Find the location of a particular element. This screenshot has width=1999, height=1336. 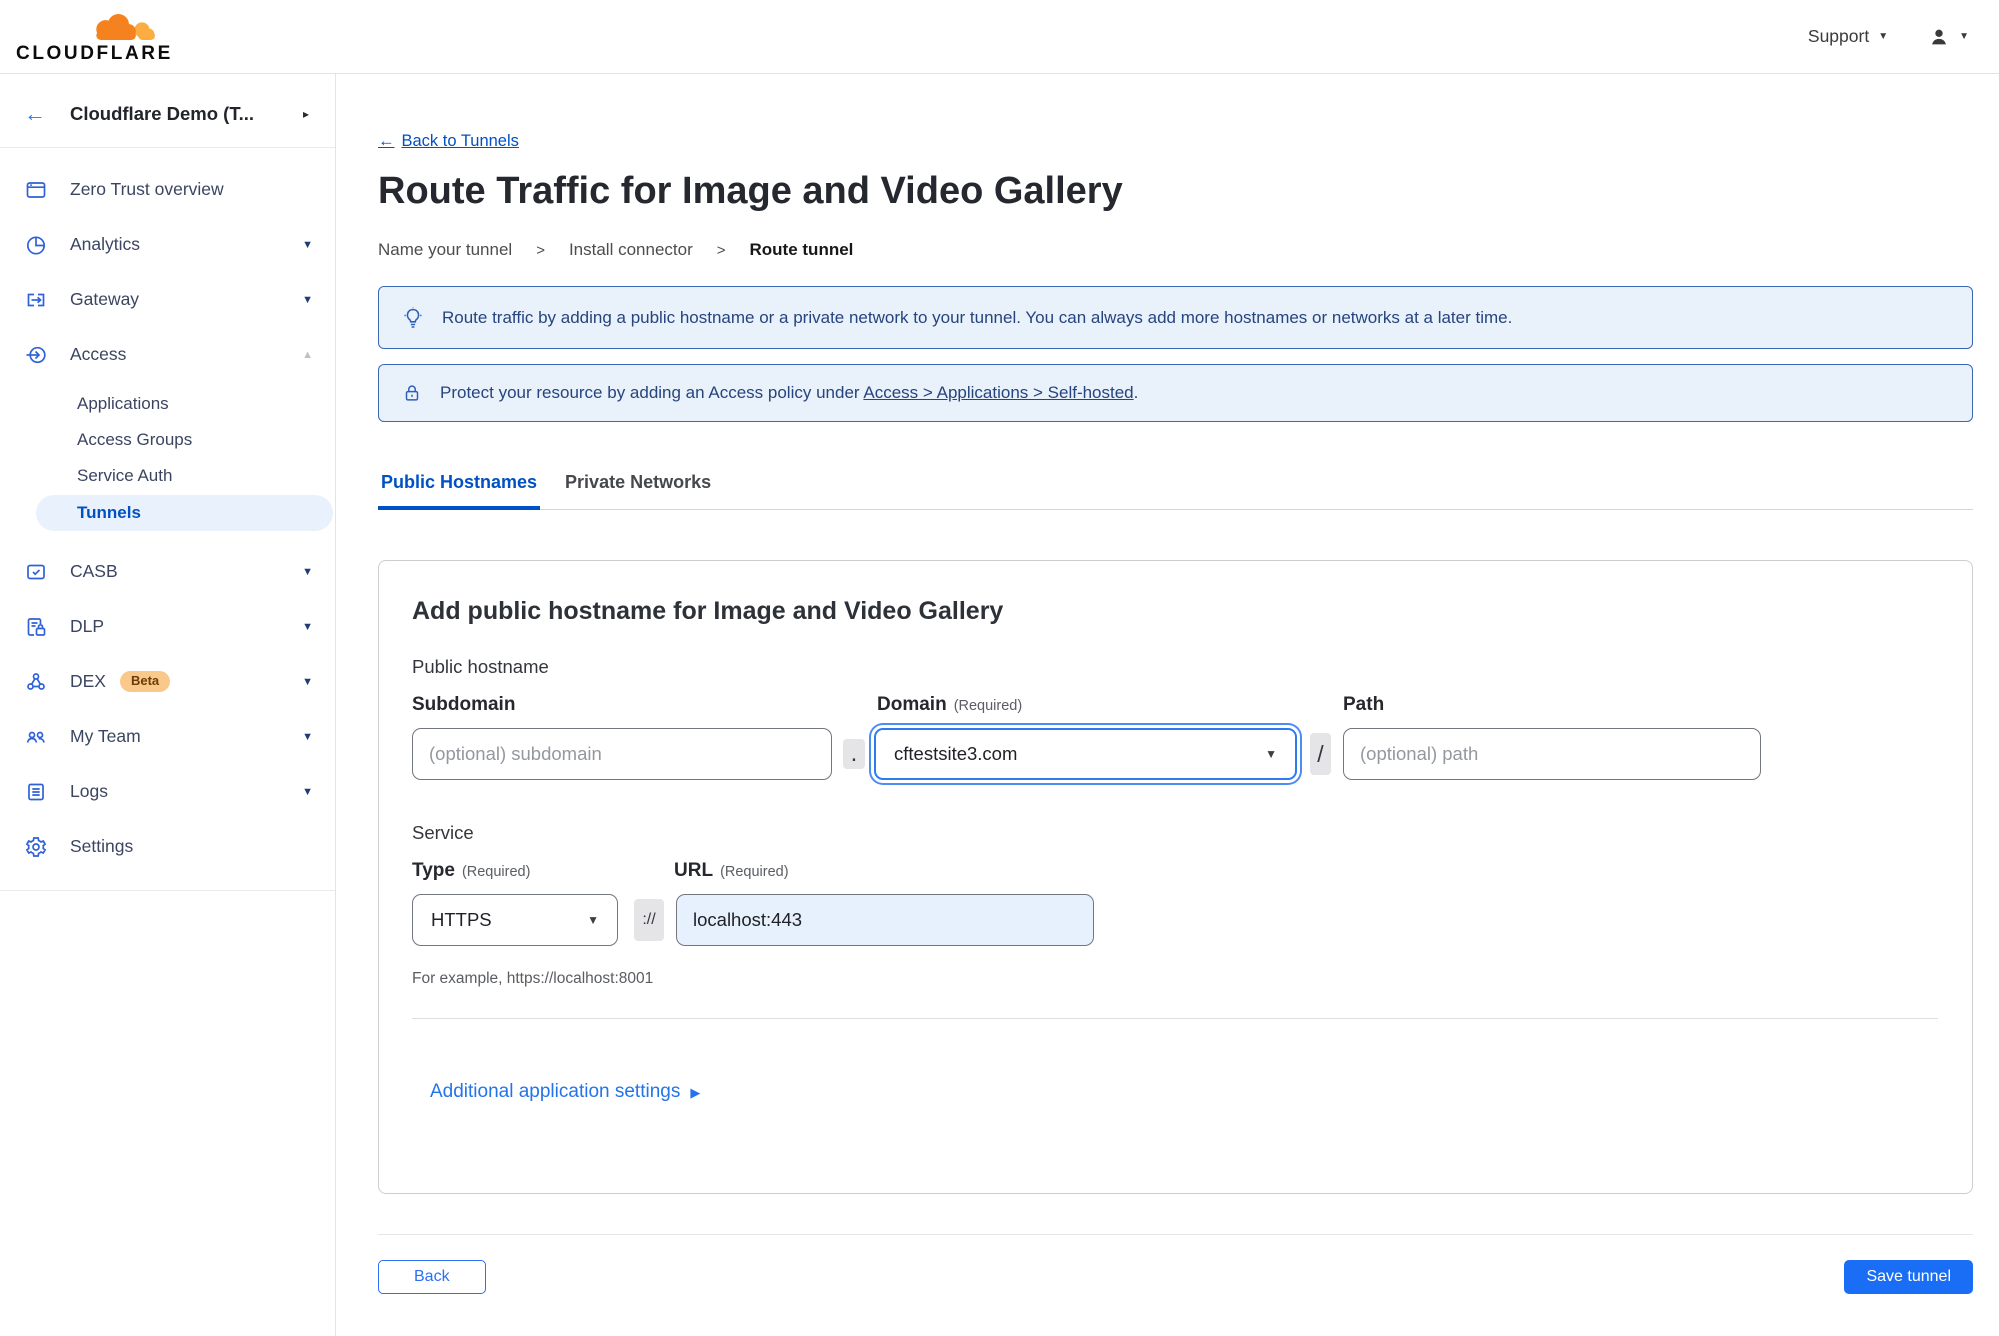

access-icon is located at coordinates (36, 354).